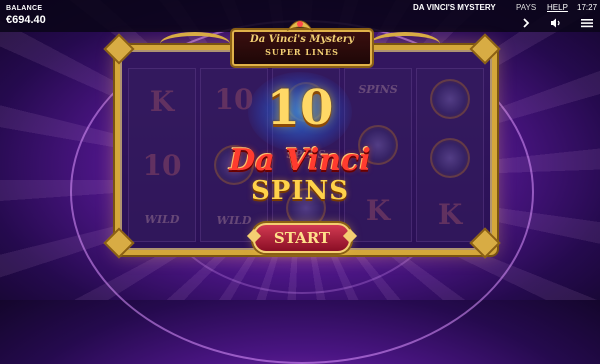  I want to click on crown-crest-icon, so click(300, 26).